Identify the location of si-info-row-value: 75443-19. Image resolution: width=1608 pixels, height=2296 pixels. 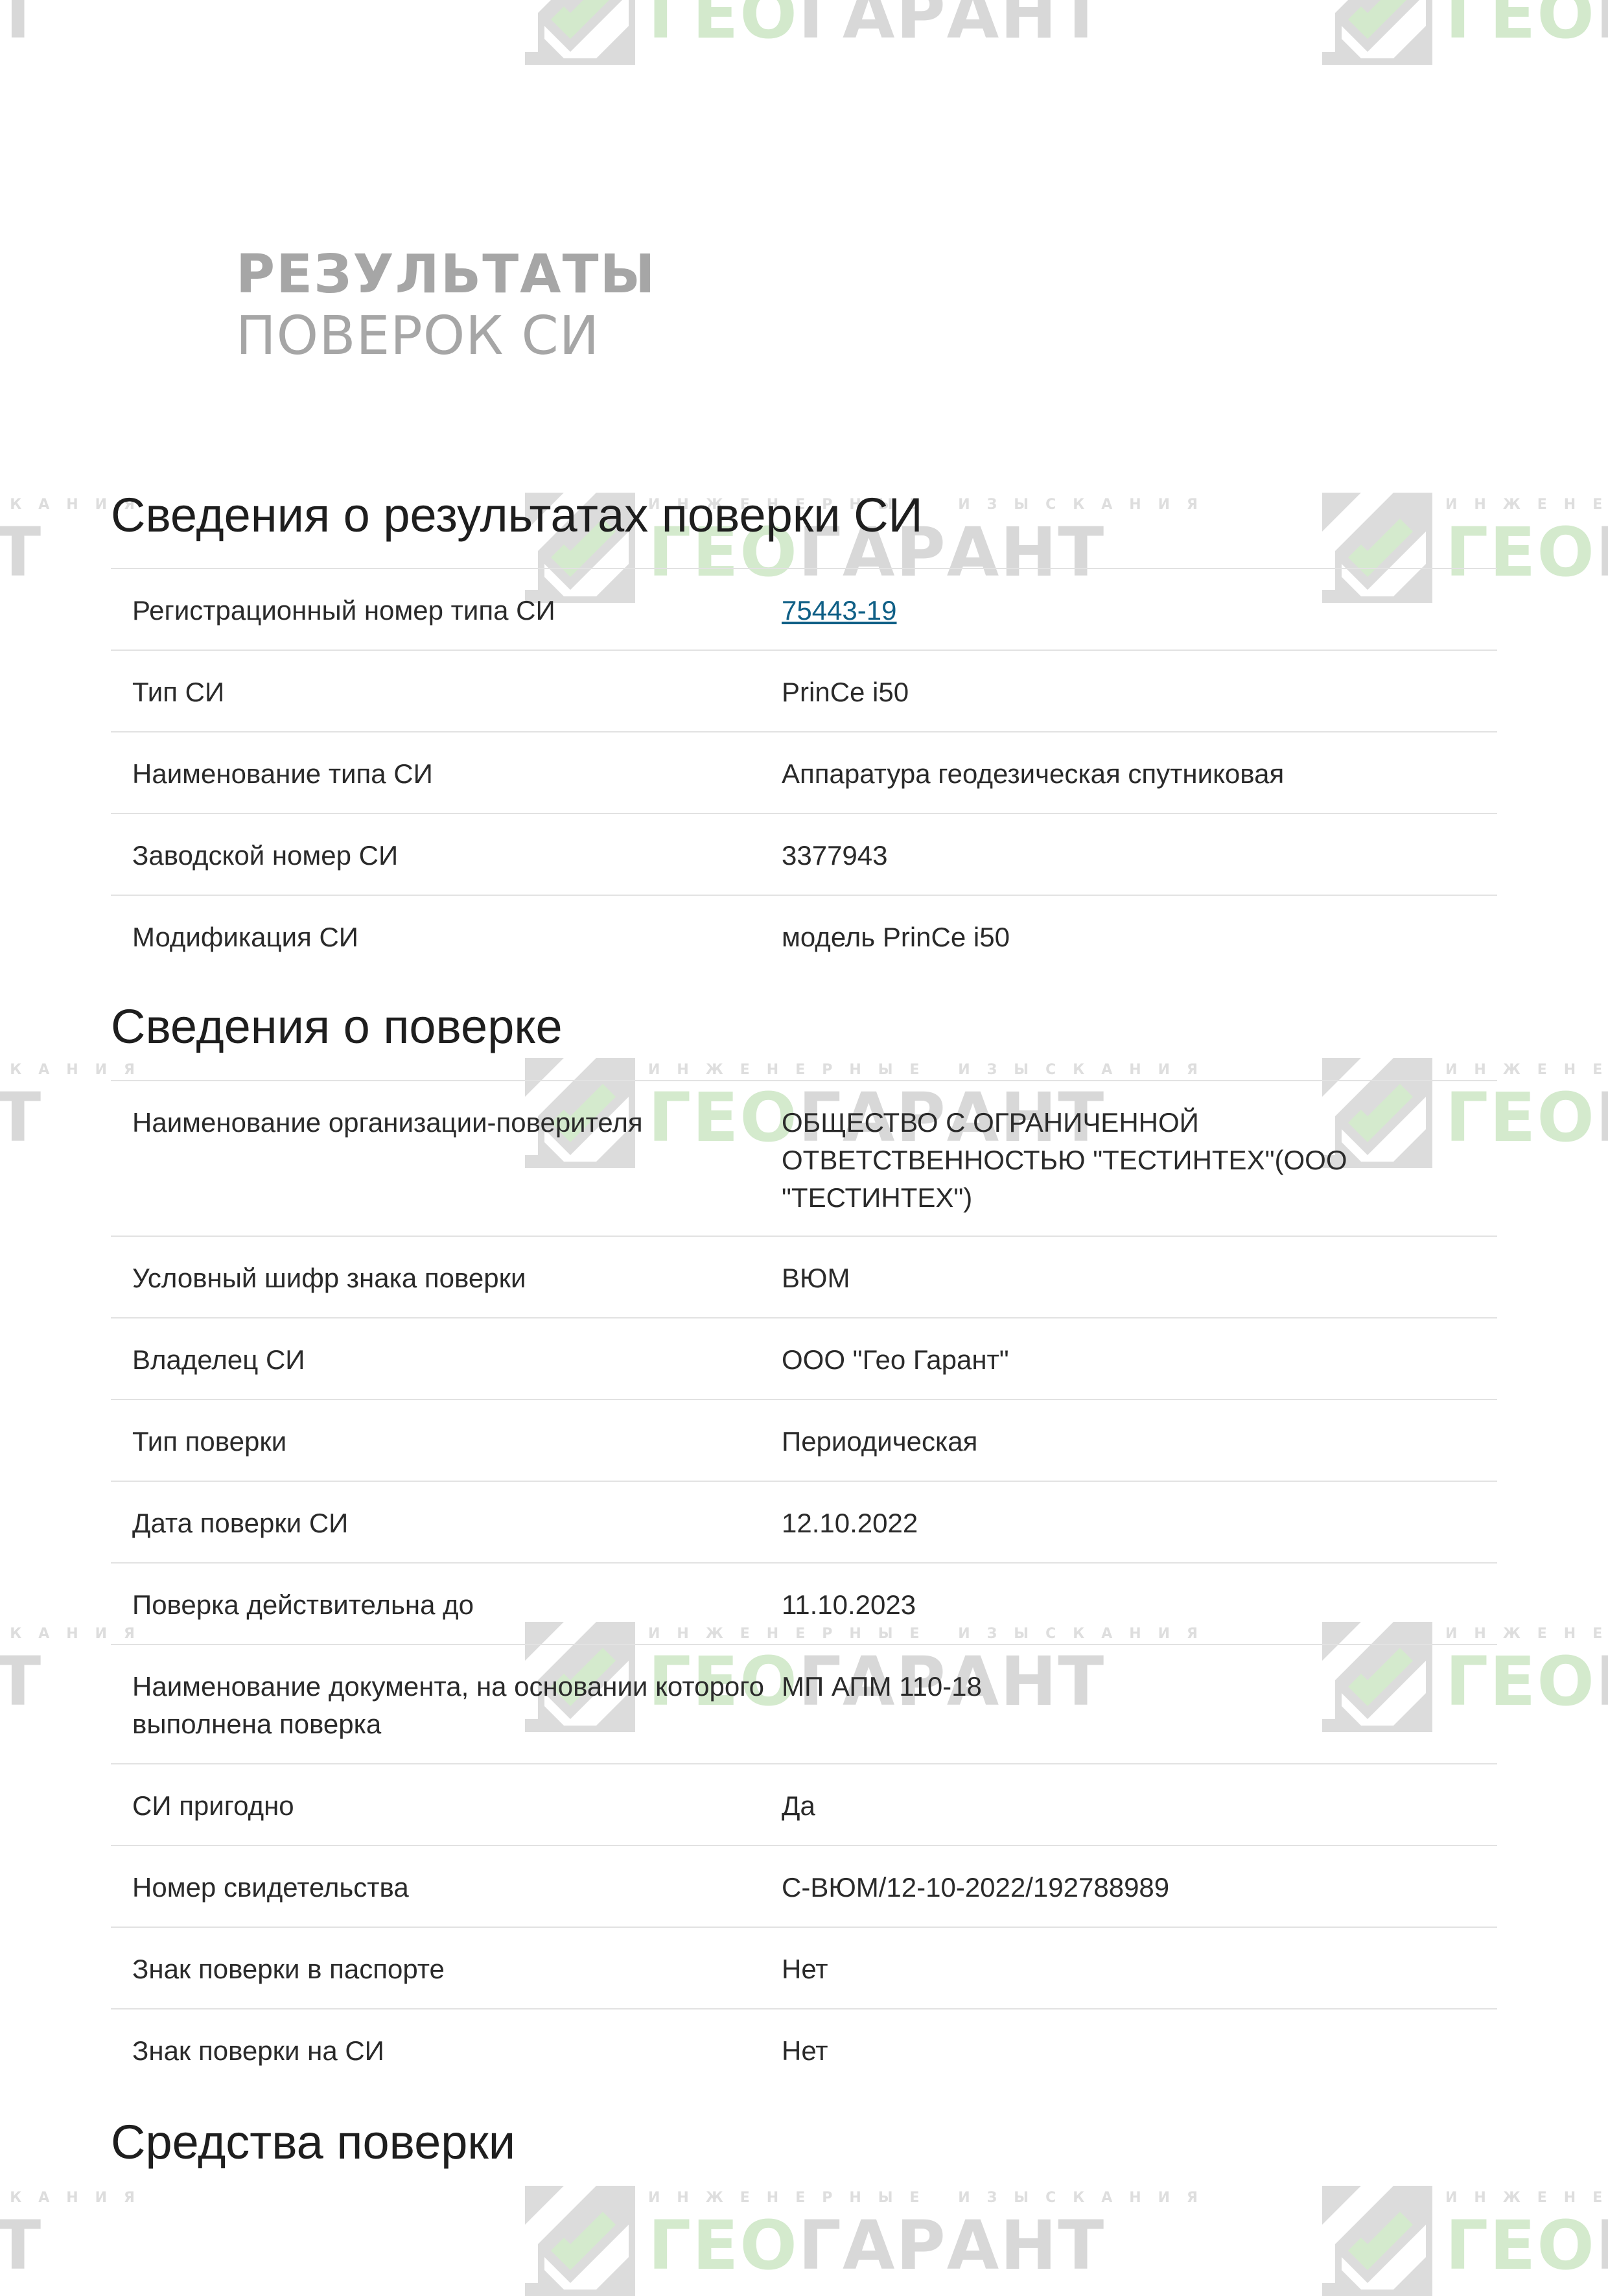
(1139, 611).